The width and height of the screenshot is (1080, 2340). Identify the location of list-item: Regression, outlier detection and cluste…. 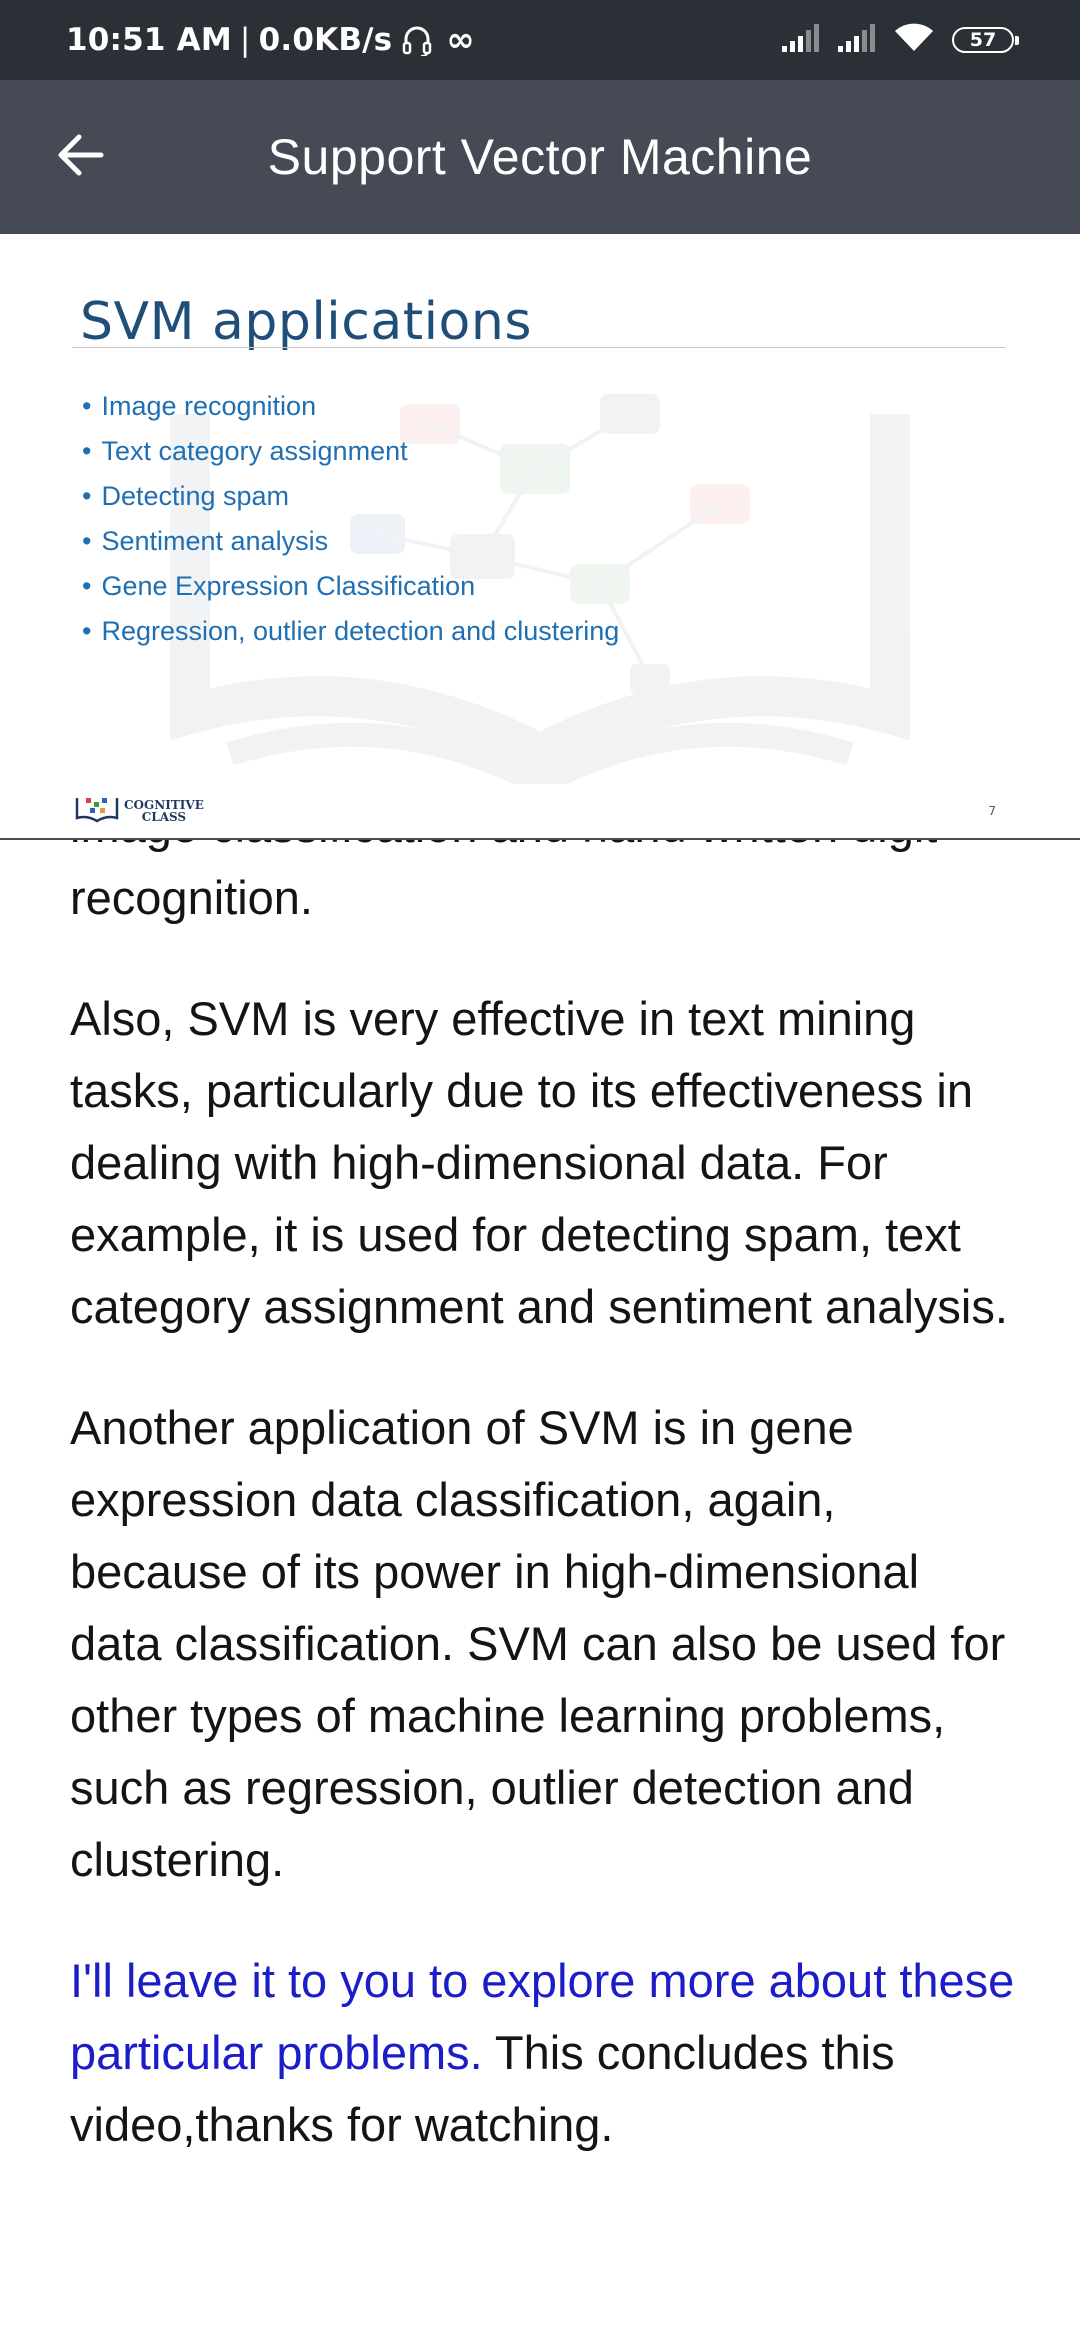
(350, 631).